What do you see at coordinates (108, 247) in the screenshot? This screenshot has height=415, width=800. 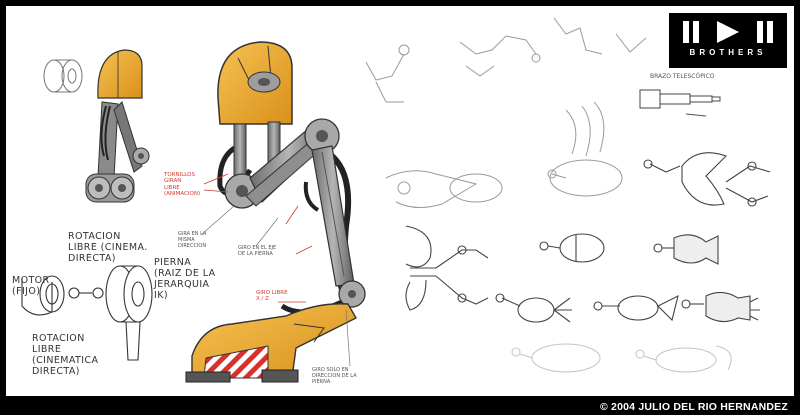 I see `note-rotacion-libre-cinematica: ROTACION LIBRE (CINEMA. DIRECTA)` at bounding box center [108, 247].